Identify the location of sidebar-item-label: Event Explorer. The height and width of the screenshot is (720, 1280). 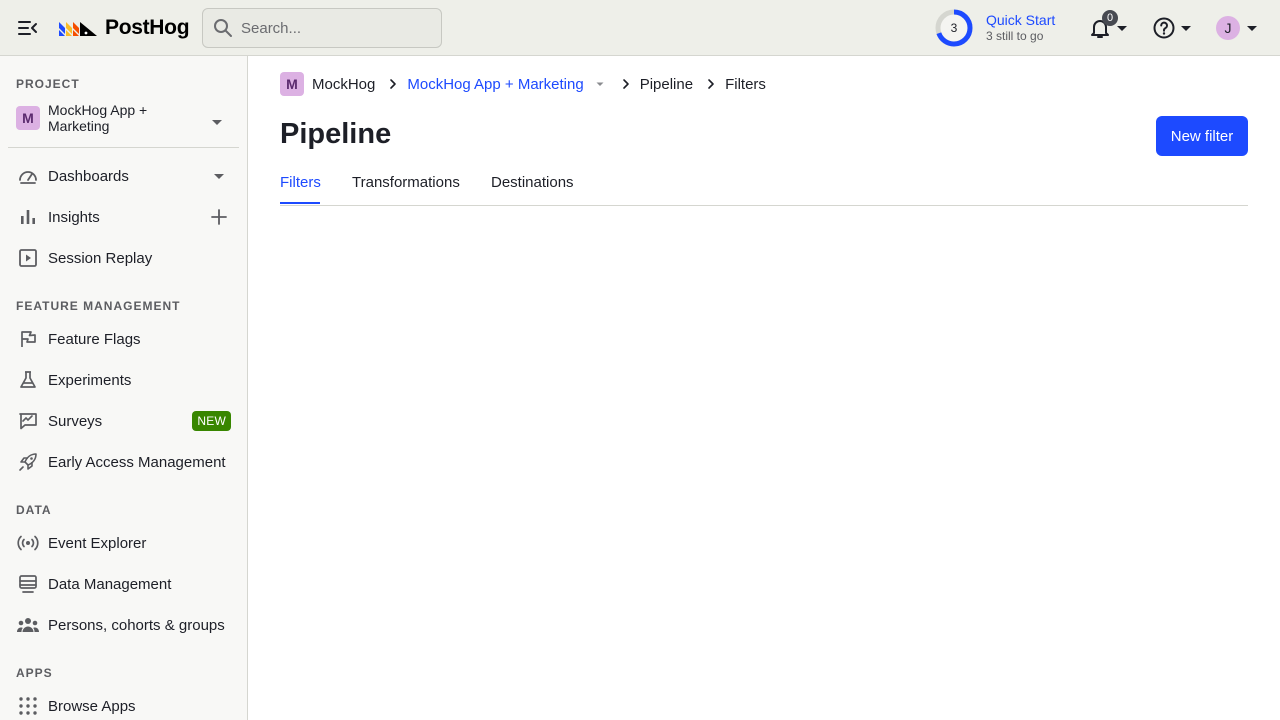
(97, 543).